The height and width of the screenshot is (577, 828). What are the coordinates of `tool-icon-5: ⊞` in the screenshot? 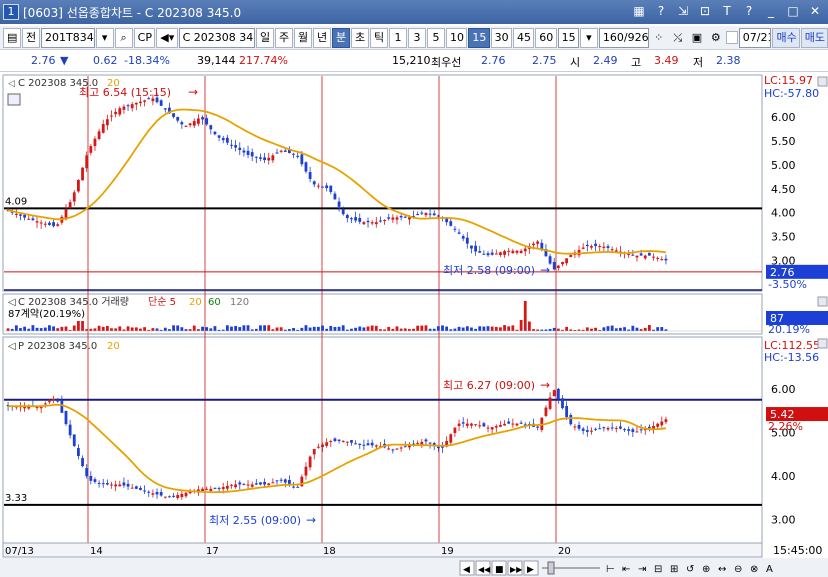 It's located at (674, 569).